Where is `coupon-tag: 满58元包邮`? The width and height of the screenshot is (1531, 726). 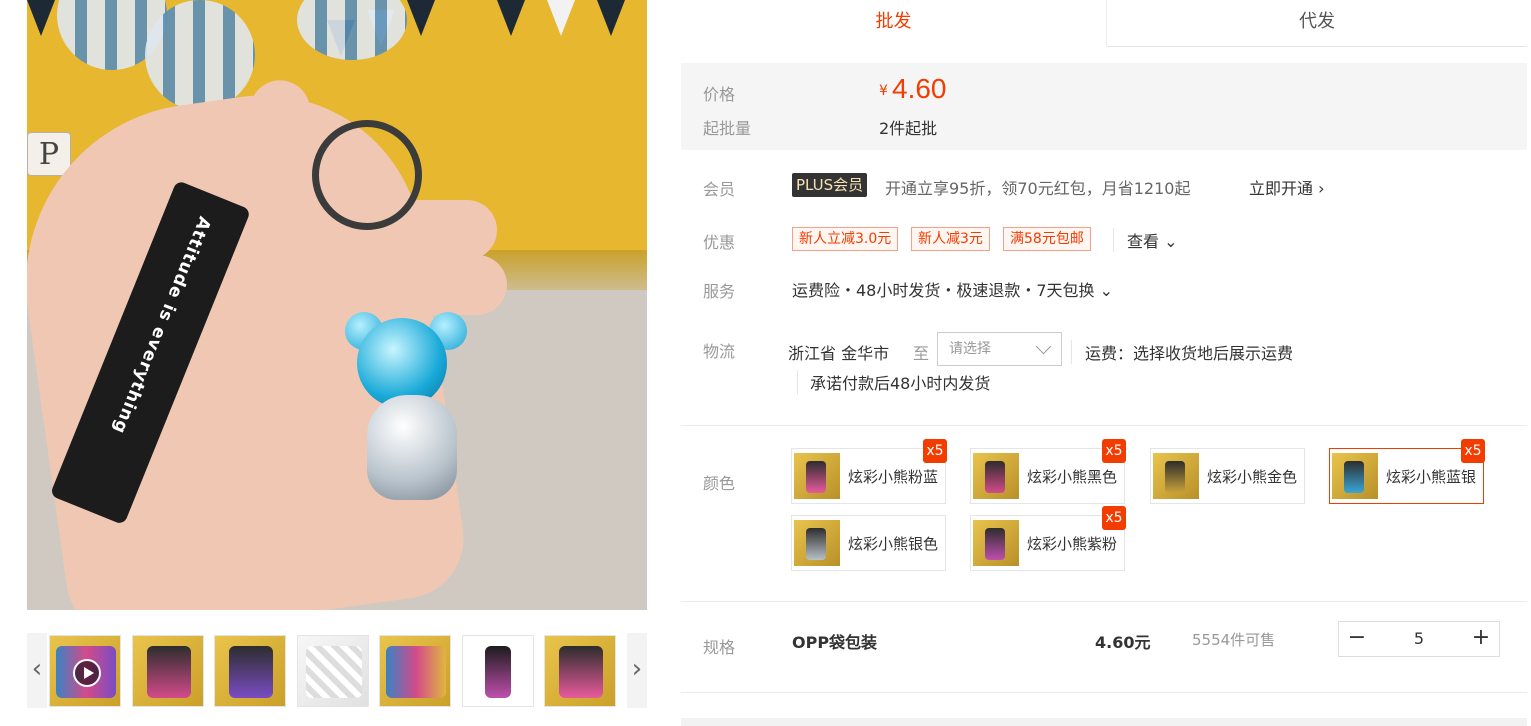 coupon-tag: 满58元包邮 is located at coordinates (1047, 239).